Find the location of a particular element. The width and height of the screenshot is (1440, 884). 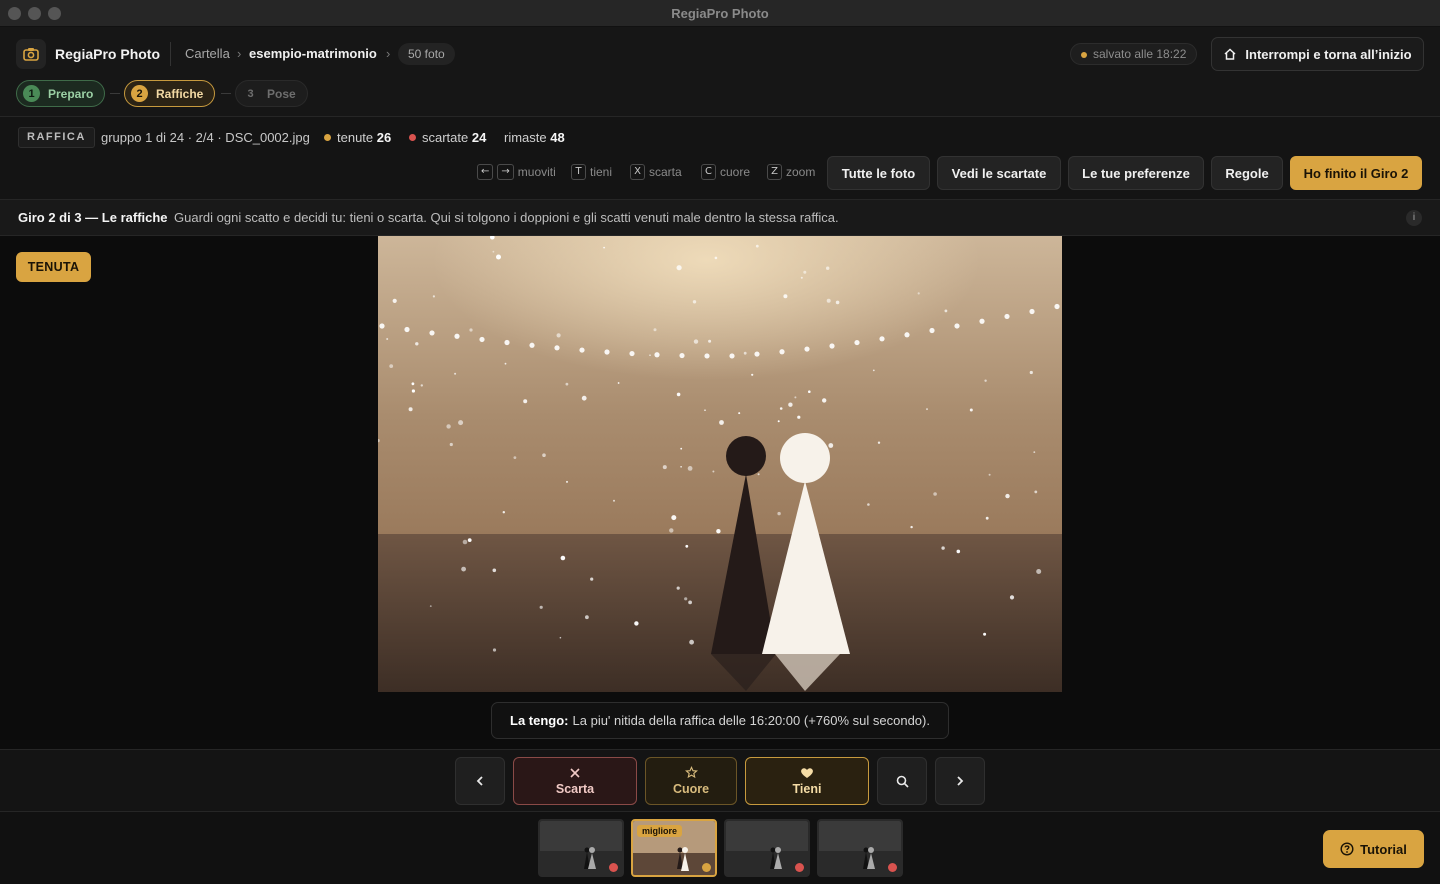

step-label: Pose is located at coordinates (281, 93).